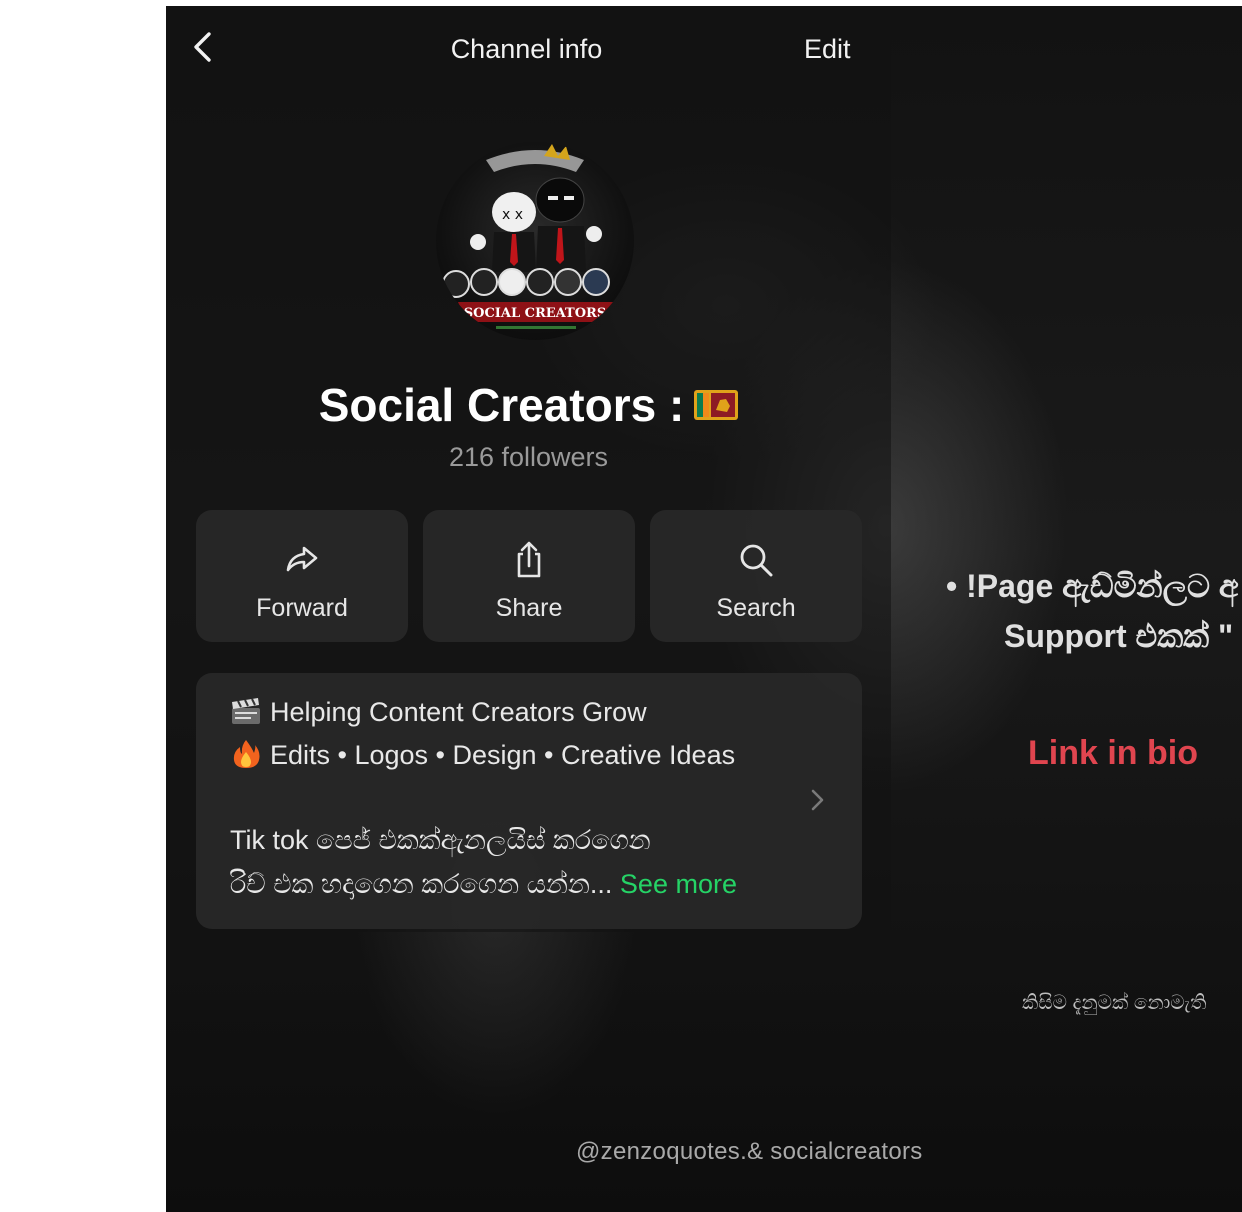  Describe the element at coordinates (302, 559) in the screenshot. I see `forward-icon` at that location.